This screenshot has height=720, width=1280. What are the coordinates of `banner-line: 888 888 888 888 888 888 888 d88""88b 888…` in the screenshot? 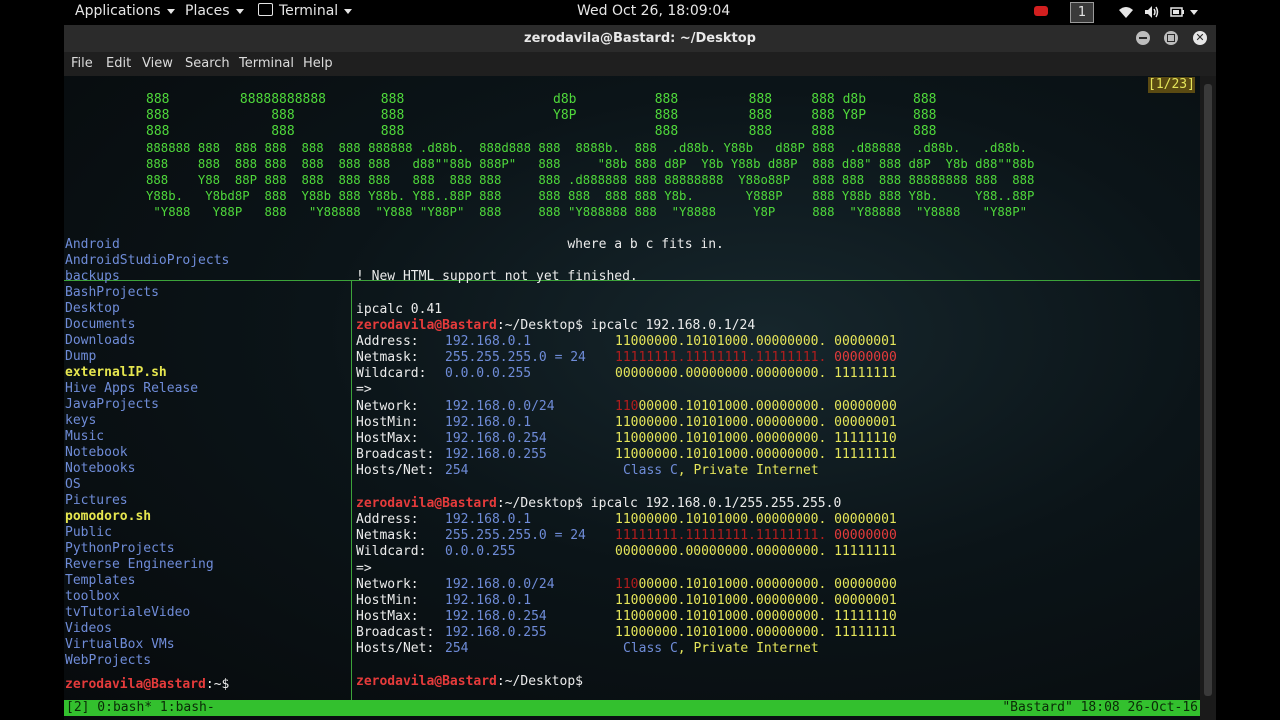 It's located at (590, 164).